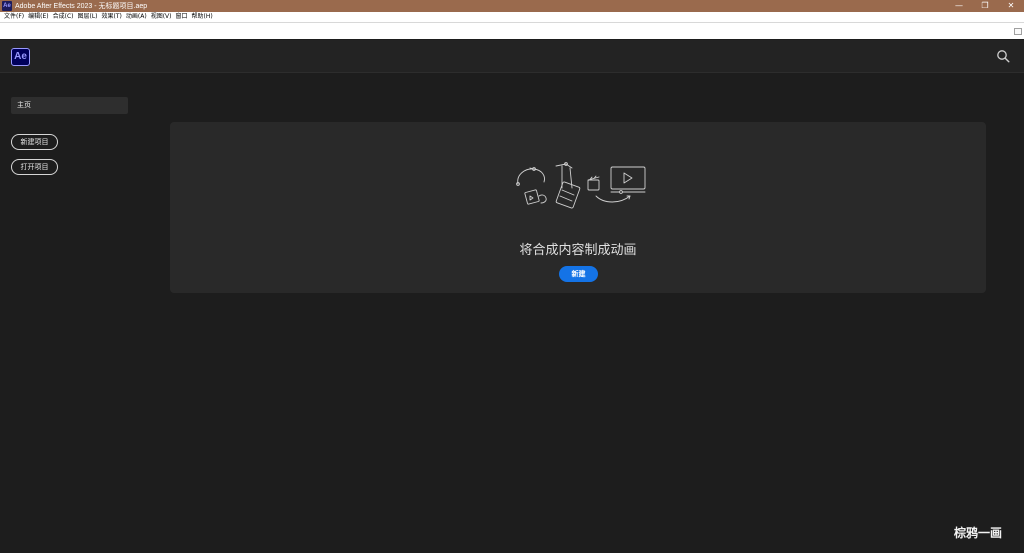 This screenshot has height=553, width=1024. I want to click on taskbar-strip, so click(512, 550).